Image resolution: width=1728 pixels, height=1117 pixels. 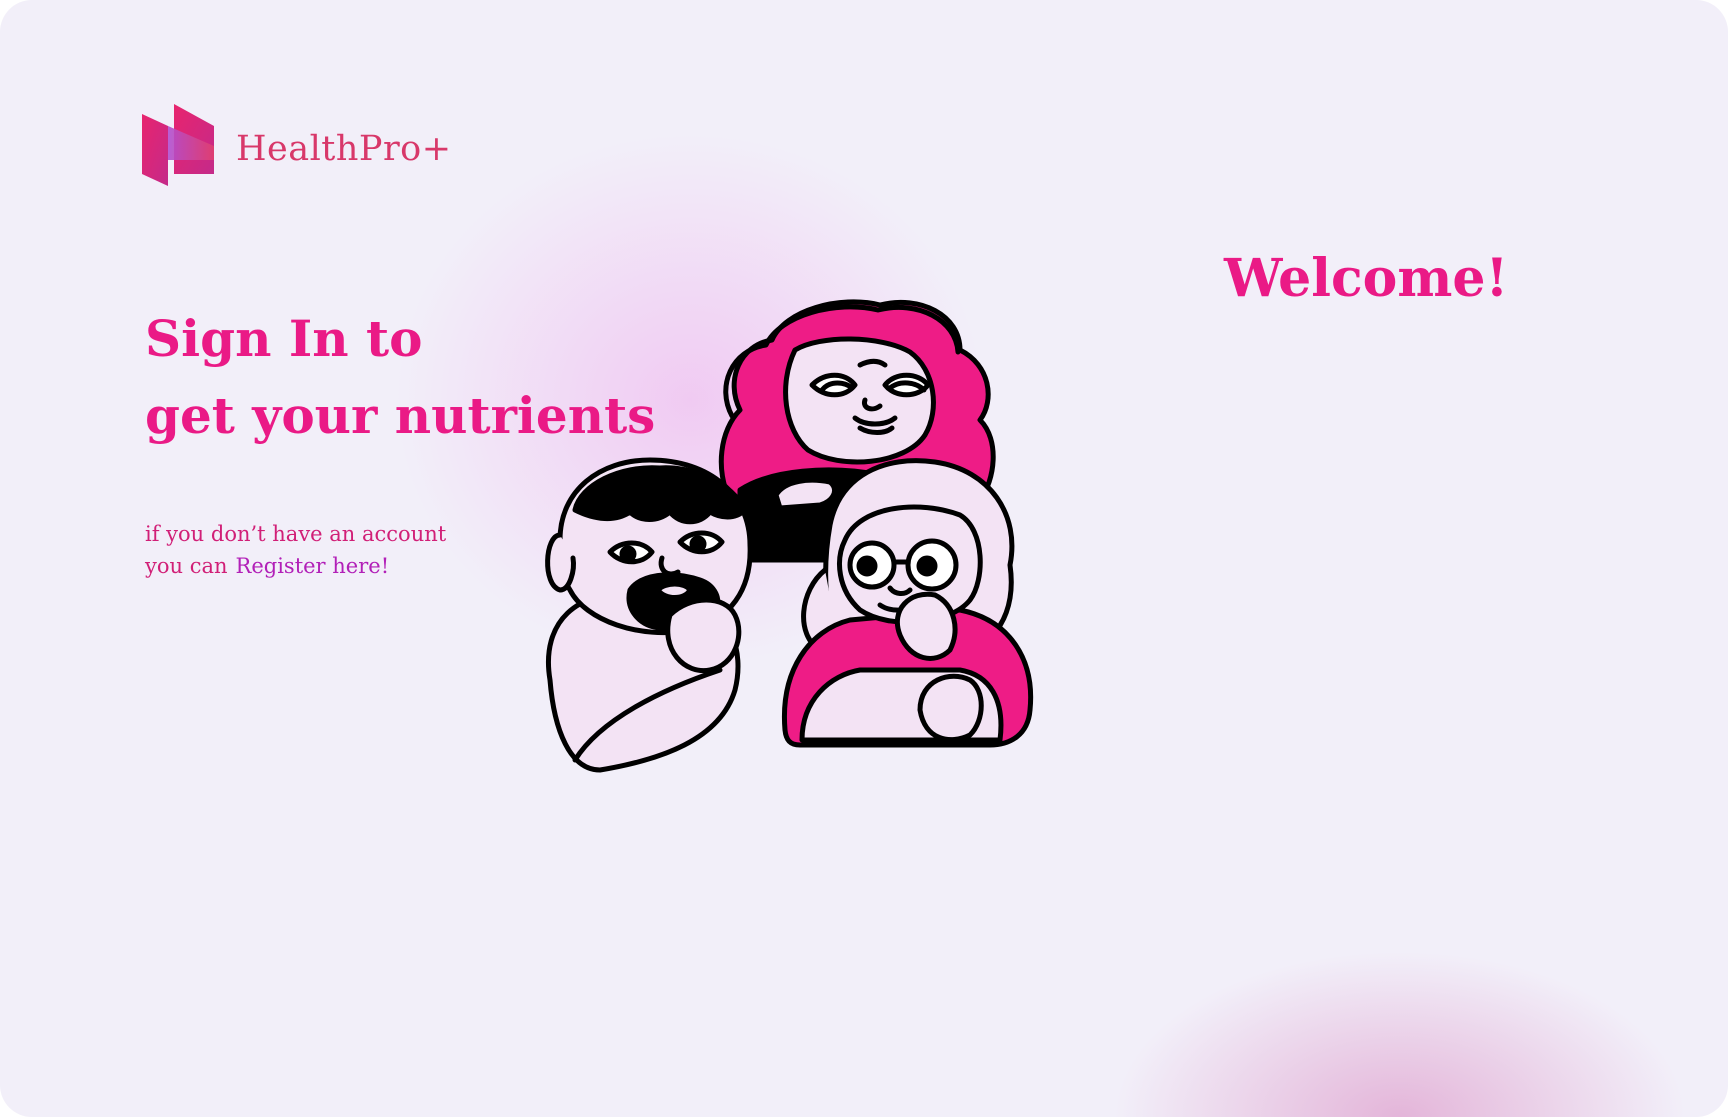 I want to click on brand-logo: HealthPro+, so click(x=297, y=145).